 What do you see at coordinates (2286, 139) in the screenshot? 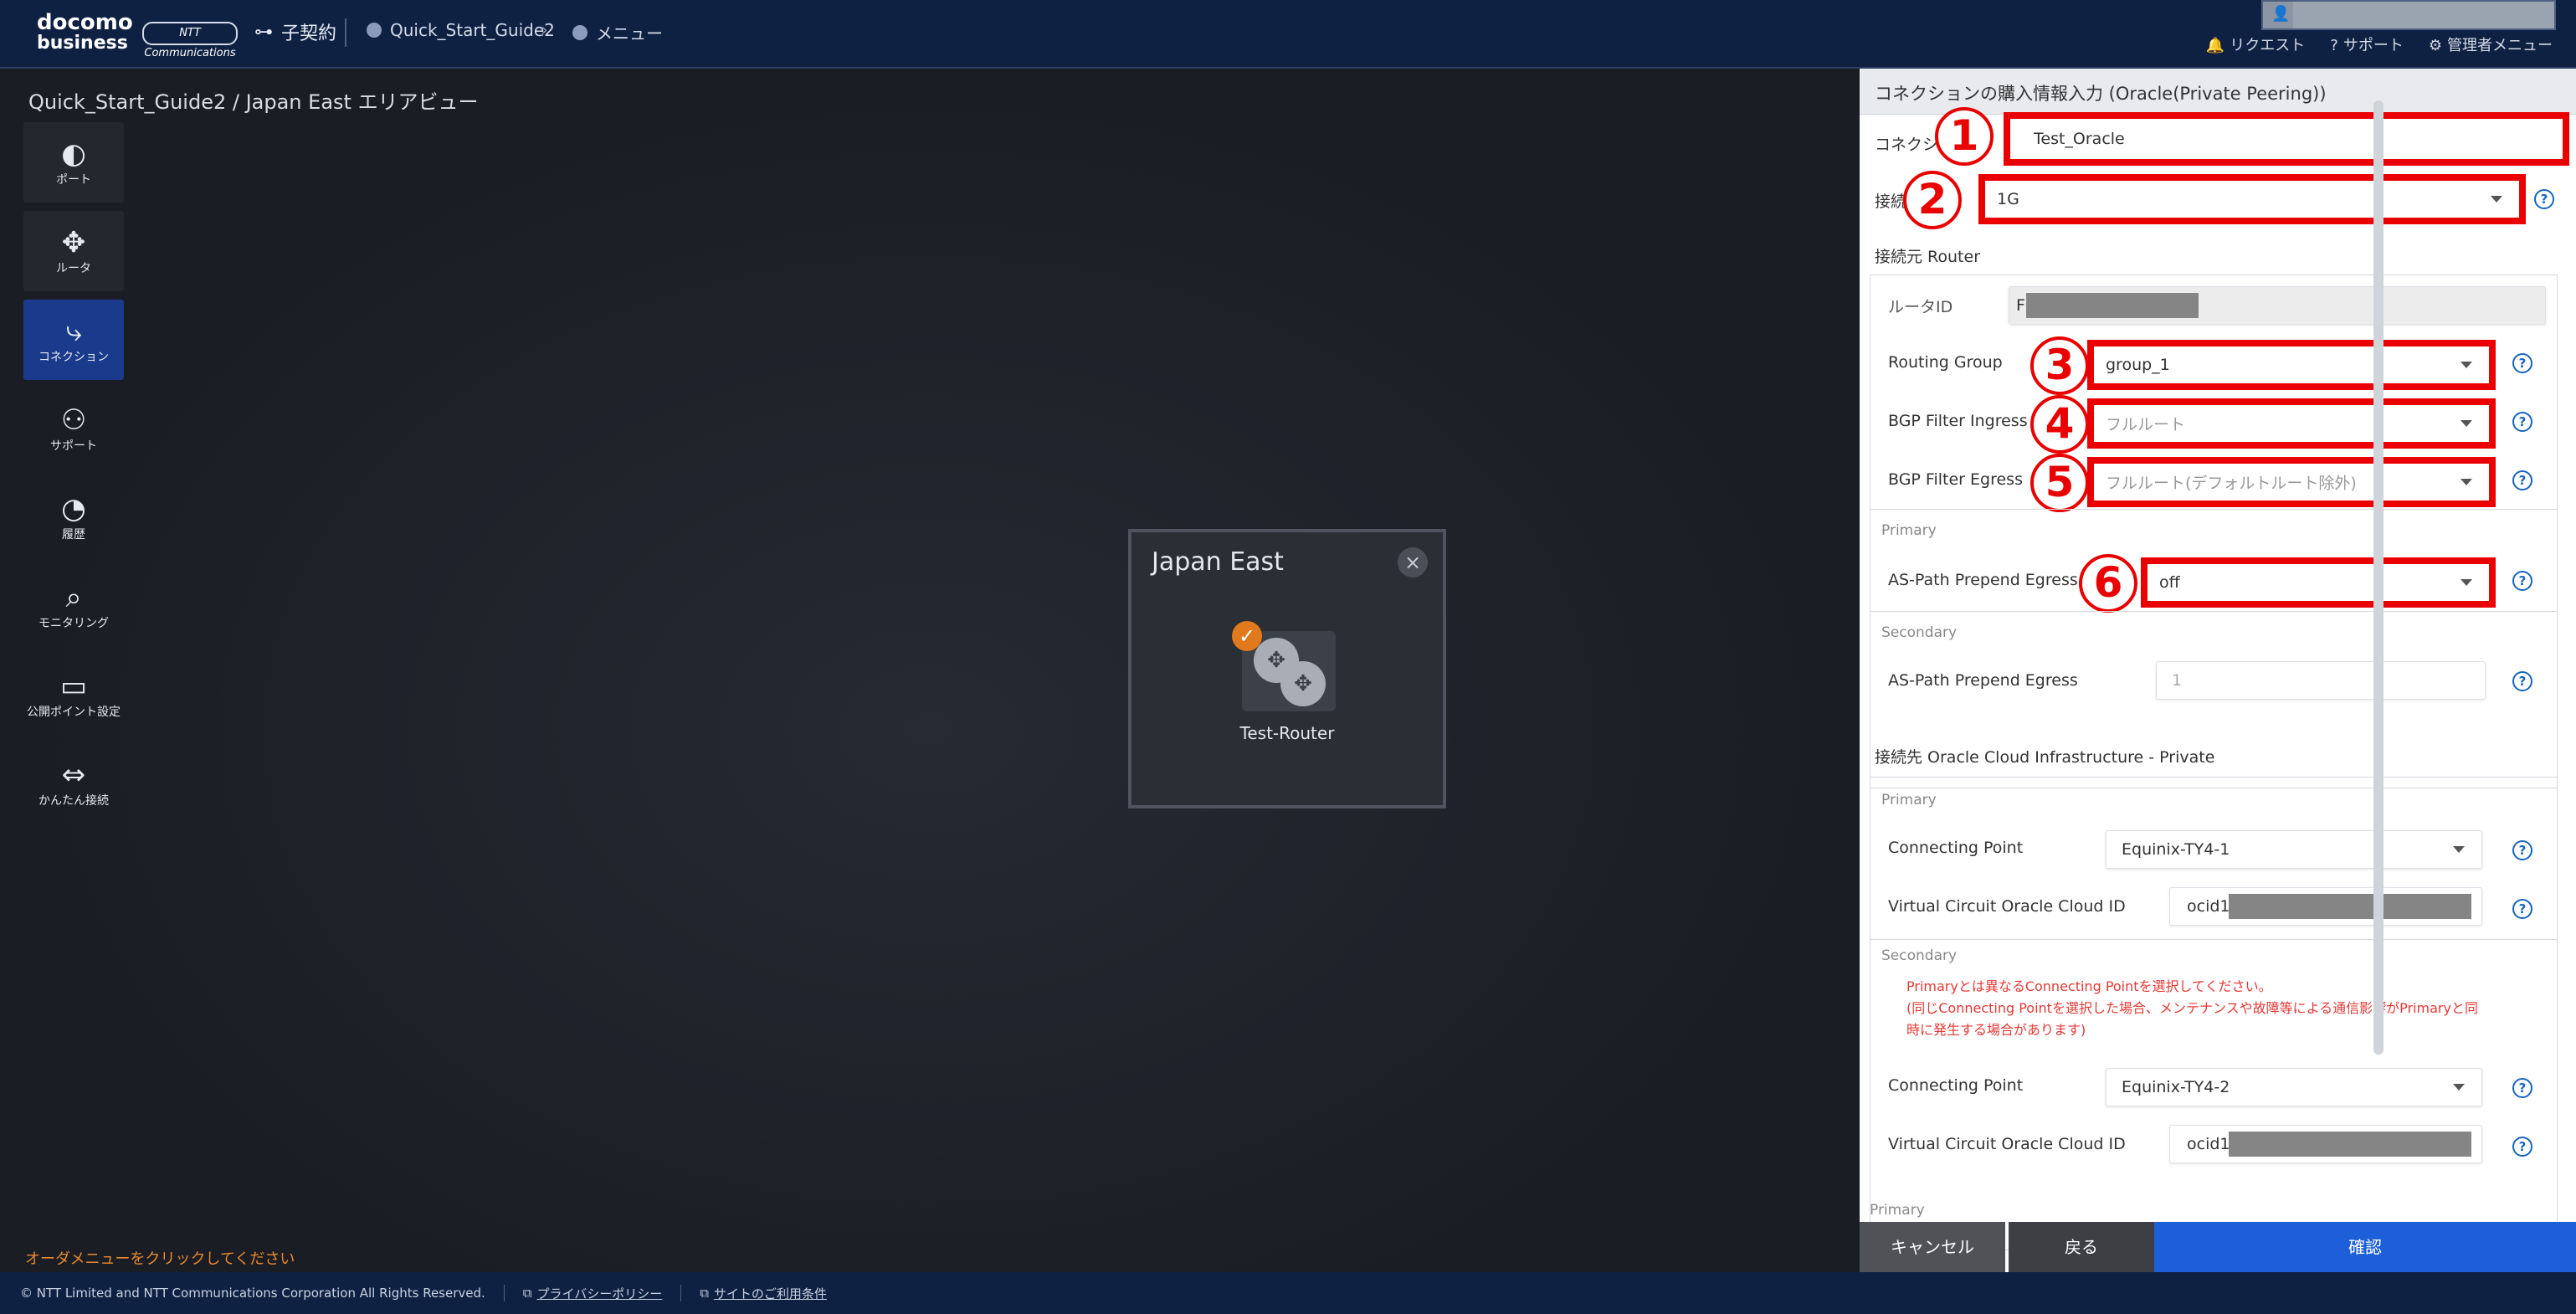
I see `connection-name-input: Test_Oracle` at bounding box center [2286, 139].